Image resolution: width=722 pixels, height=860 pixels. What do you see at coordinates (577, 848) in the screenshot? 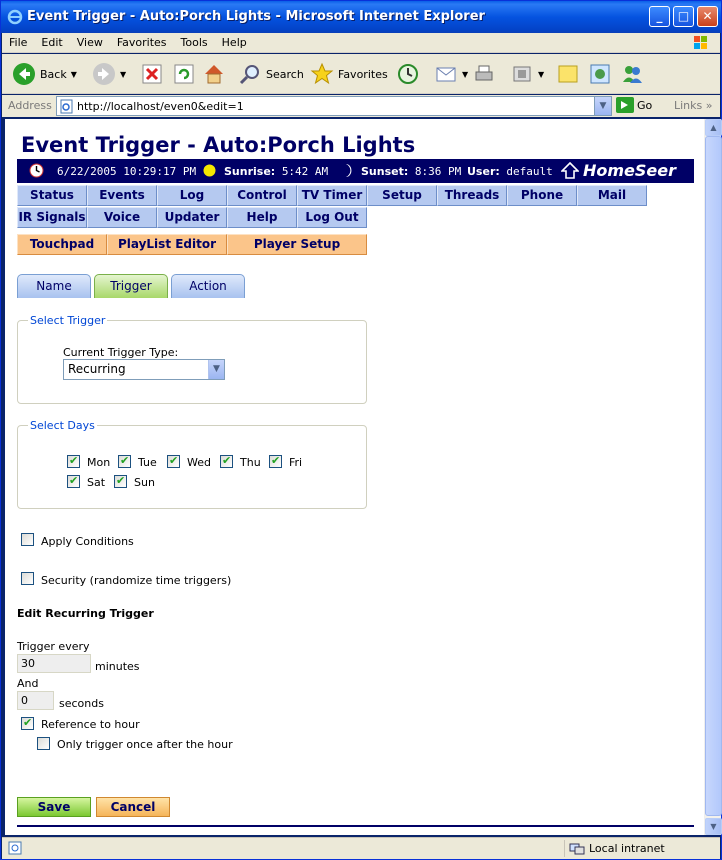
I see `intranet-icon` at bounding box center [577, 848].